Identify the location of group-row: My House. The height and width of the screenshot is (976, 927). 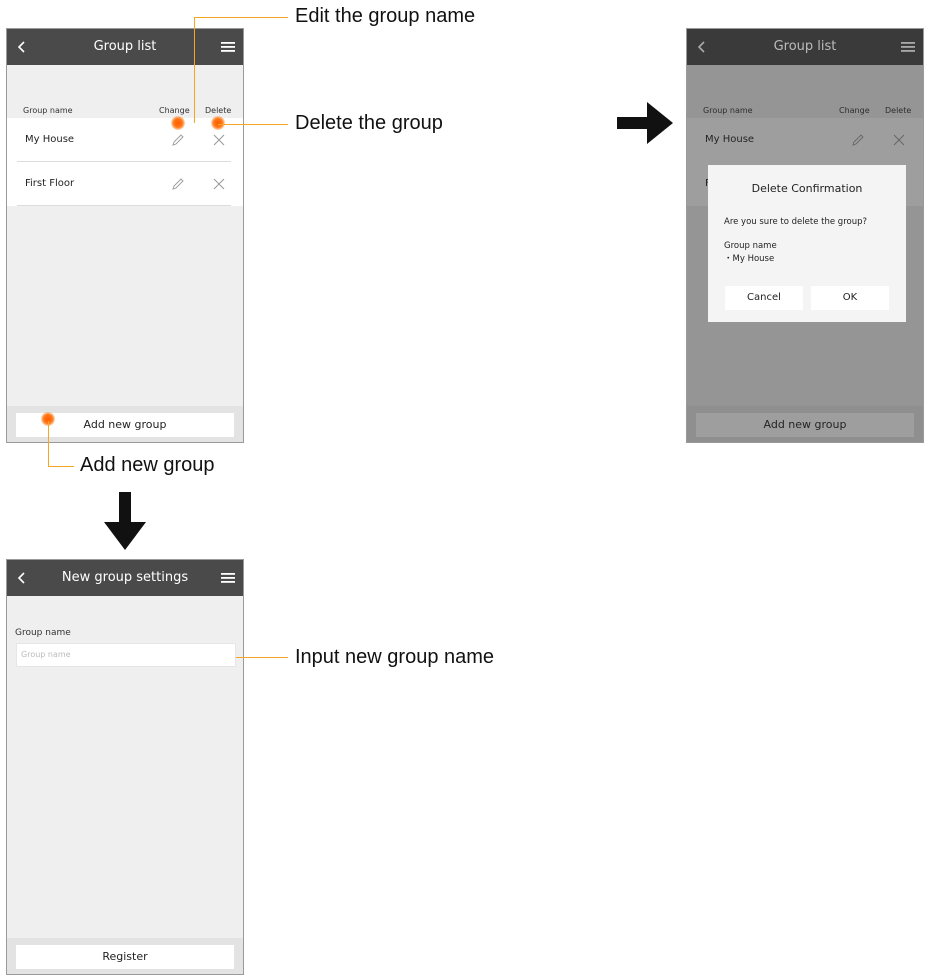
(125, 140).